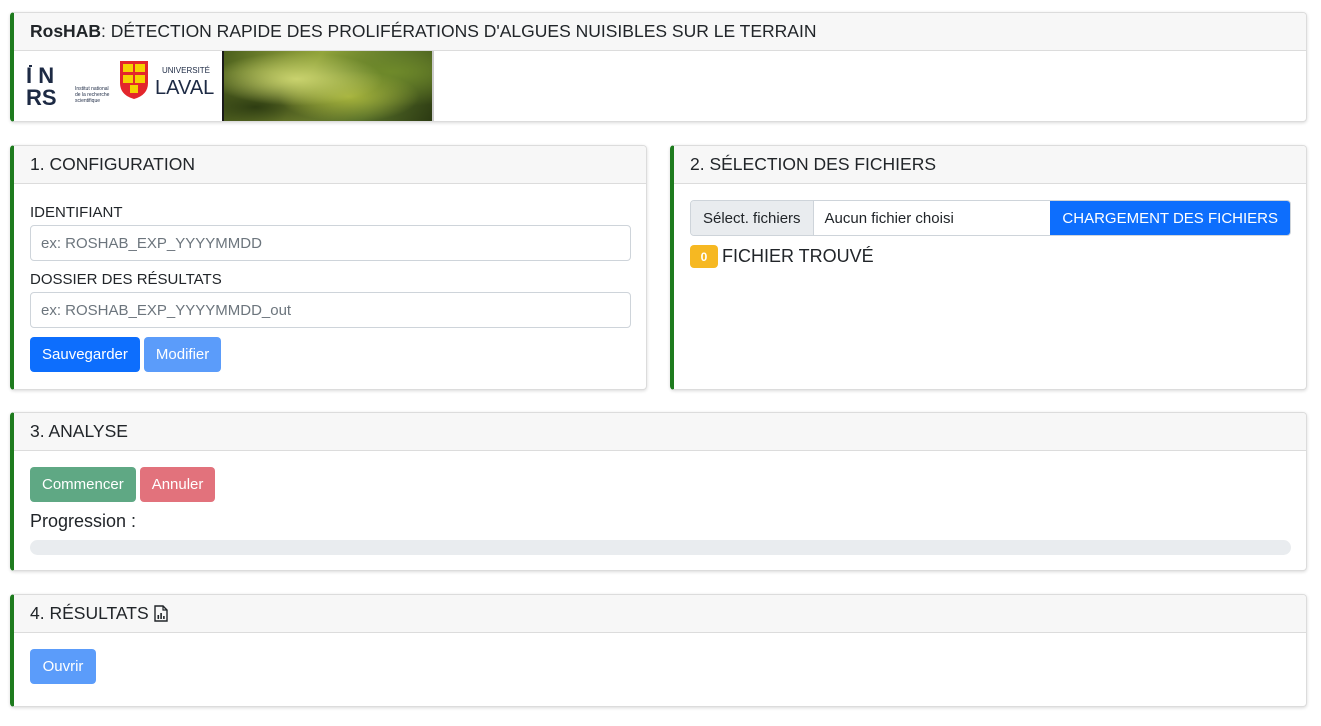 This screenshot has height=726, width=1321. Describe the element at coordinates (330, 243) in the screenshot. I see `identifier-input` at that location.